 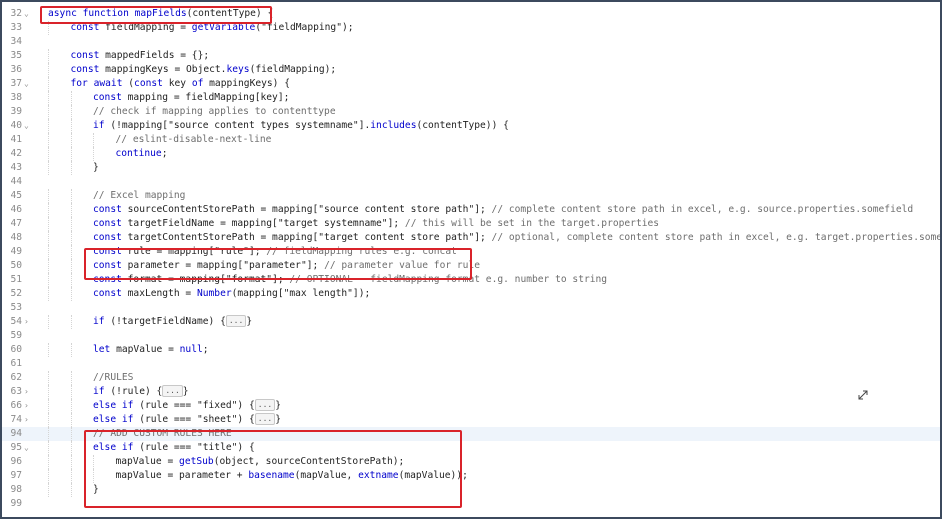 I want to click on code-line: 60 let mapValue = null;, so click(x=471, y=350).